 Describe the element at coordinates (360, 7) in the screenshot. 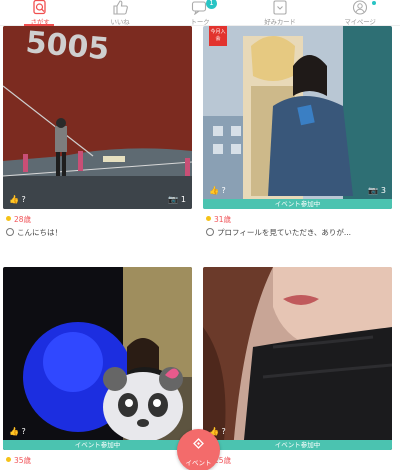

I see `user-icon` at that location.